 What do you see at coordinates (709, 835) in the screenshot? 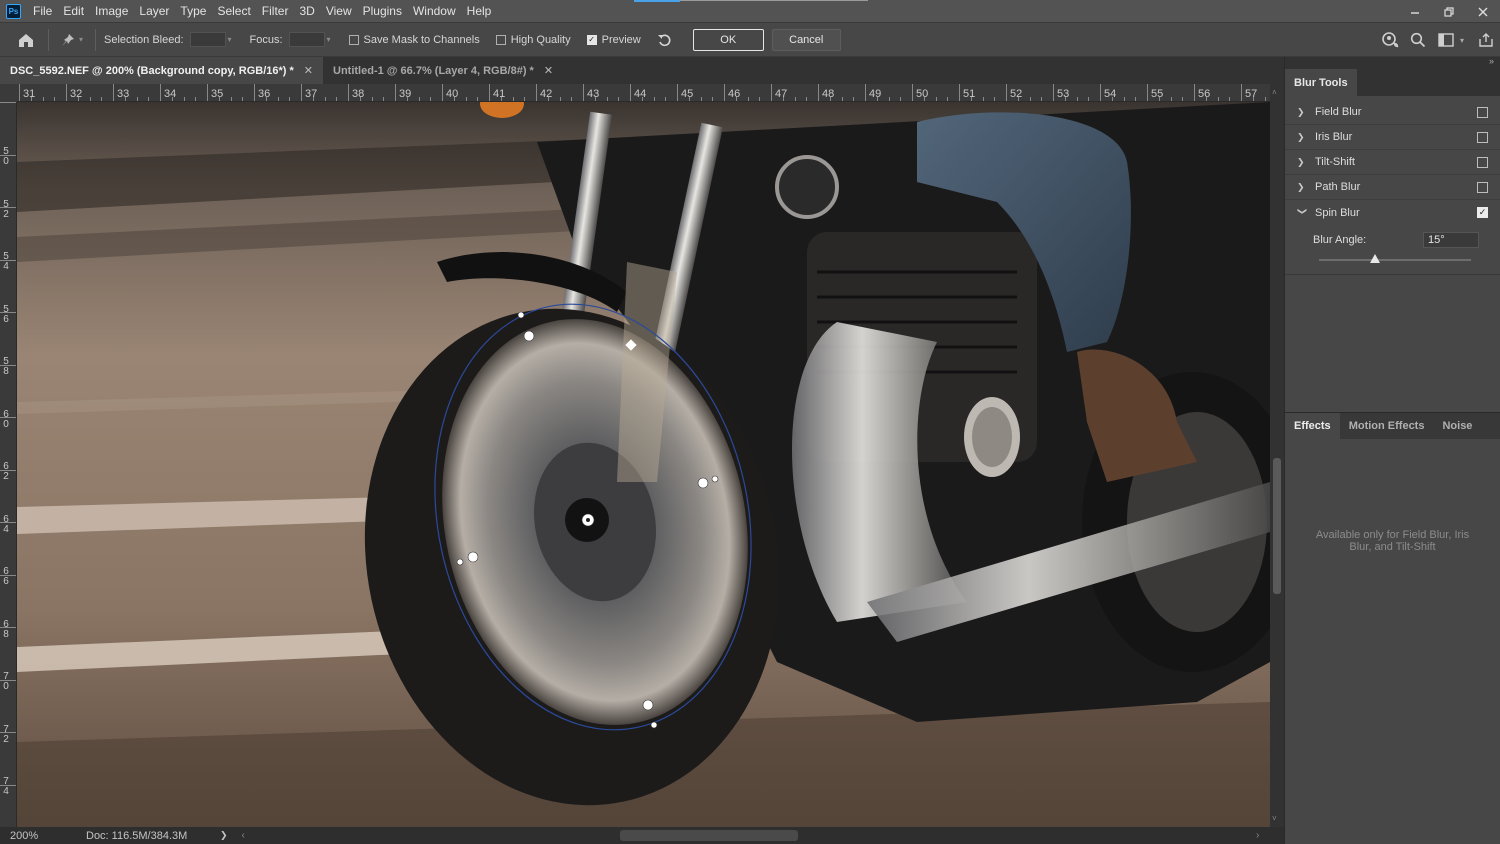
I see `horizontal-scroll-thumb` at bounding box center [709, 835].